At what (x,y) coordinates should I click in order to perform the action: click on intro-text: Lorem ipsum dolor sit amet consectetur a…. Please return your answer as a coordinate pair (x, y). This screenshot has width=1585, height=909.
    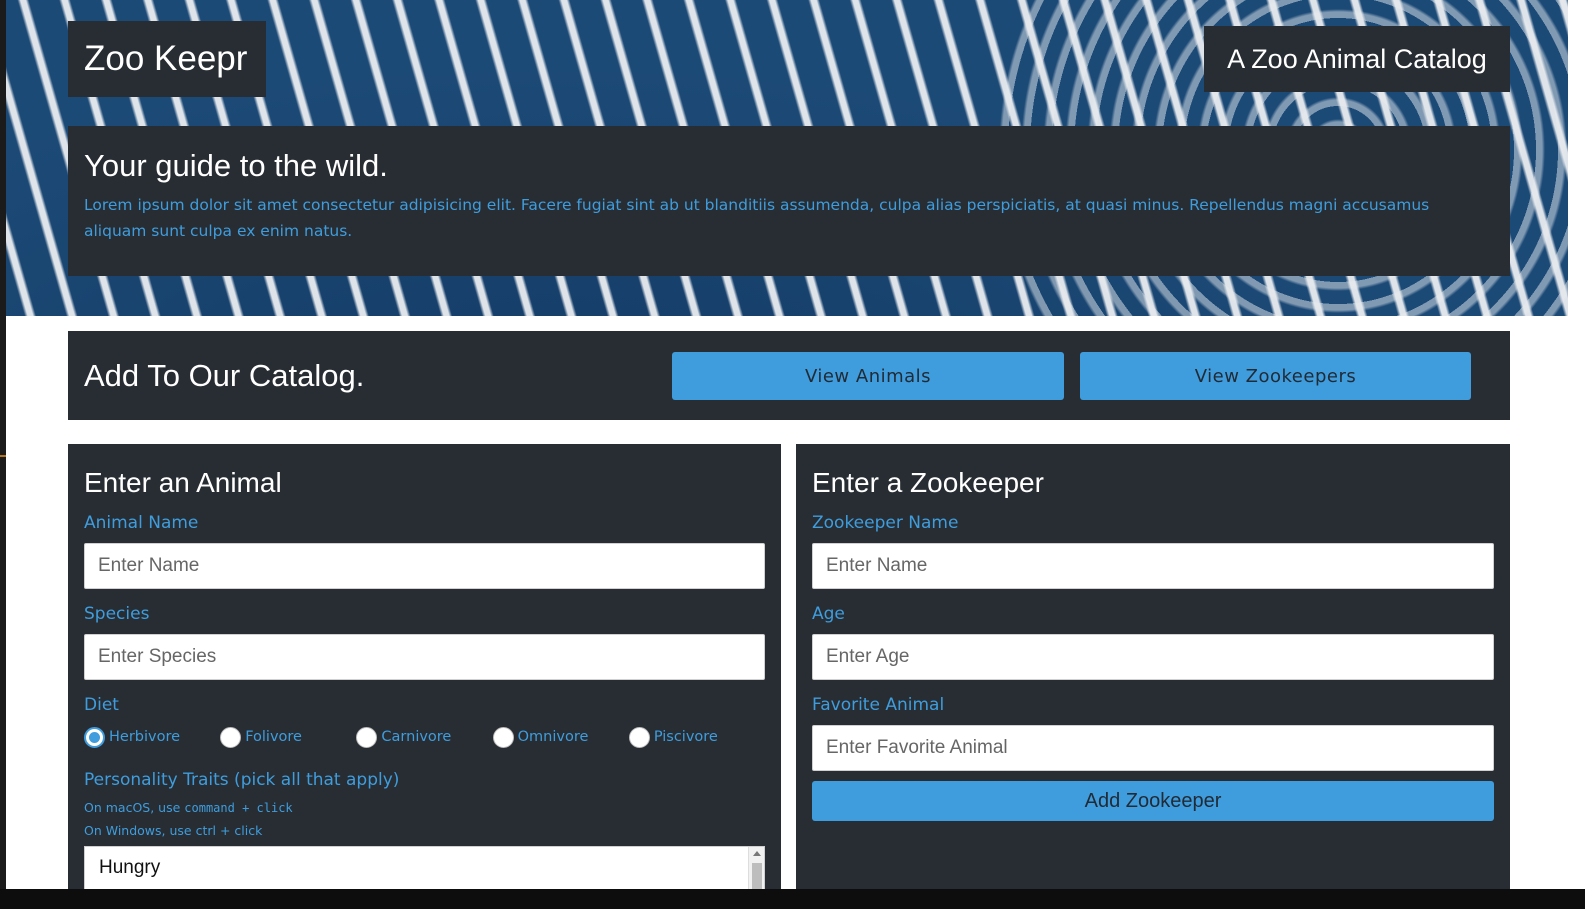
    Looking at the image, I should click on (757, 218).